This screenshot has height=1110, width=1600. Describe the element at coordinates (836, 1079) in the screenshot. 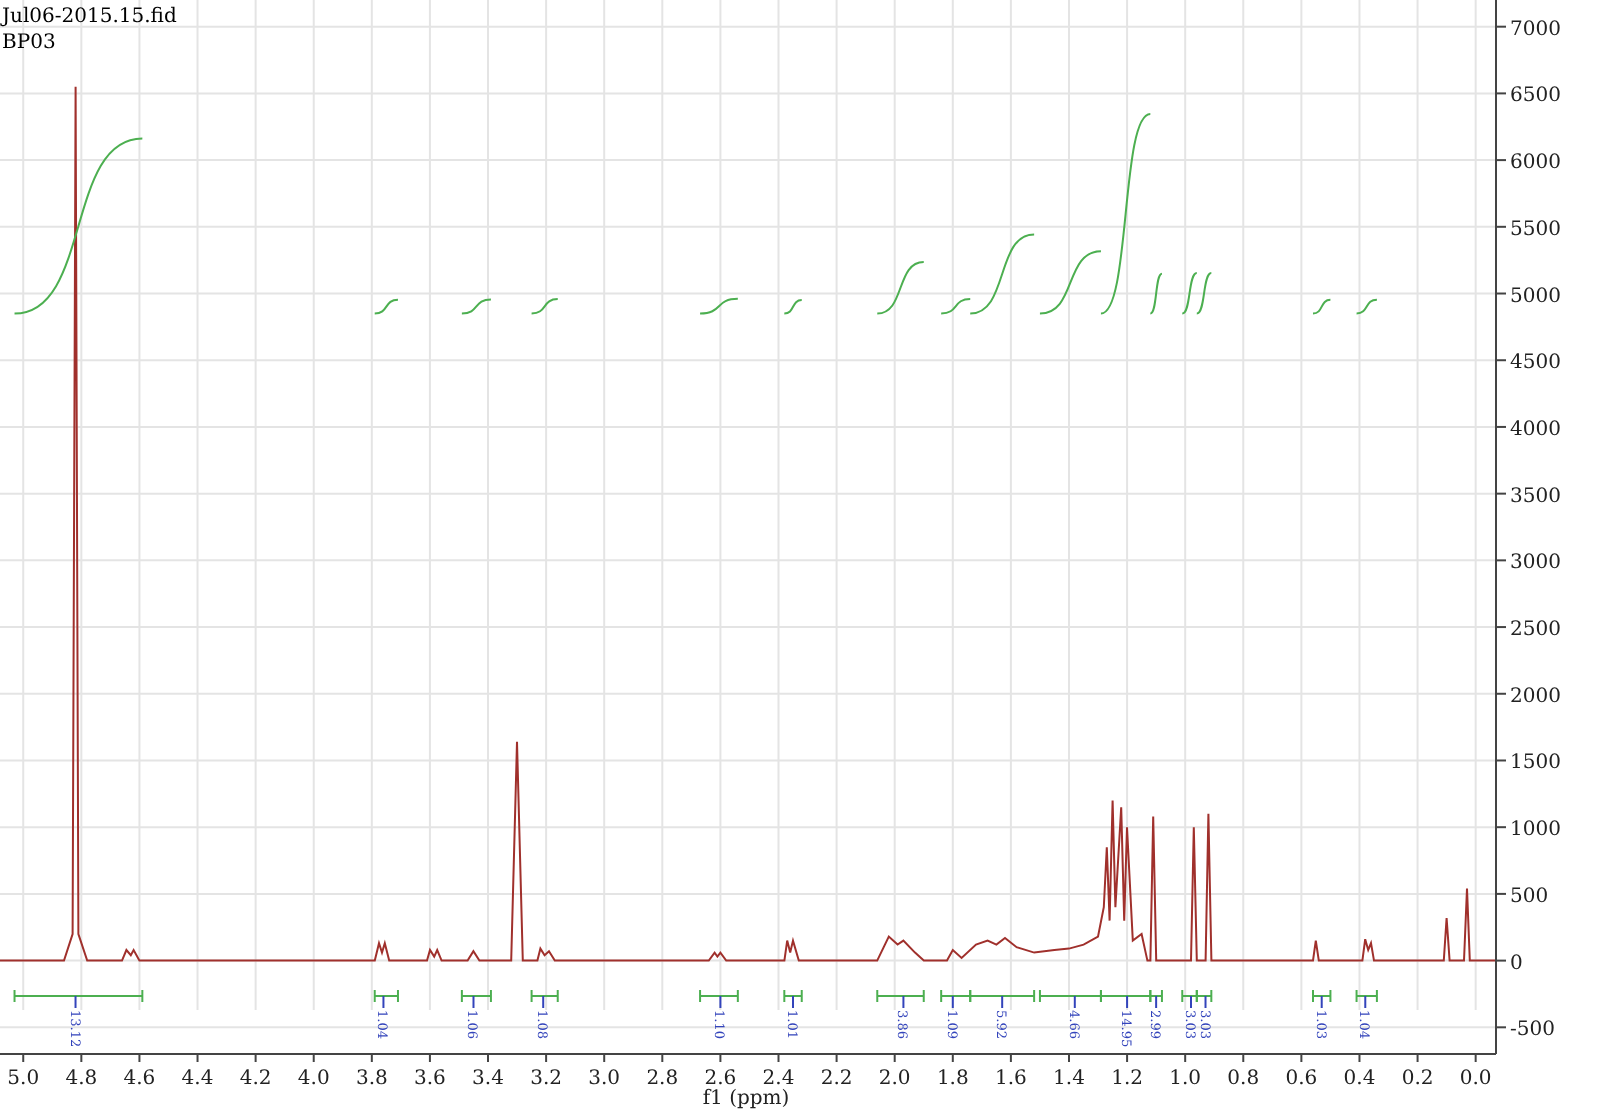

I see `x-tick-label: 2.2` at that location.